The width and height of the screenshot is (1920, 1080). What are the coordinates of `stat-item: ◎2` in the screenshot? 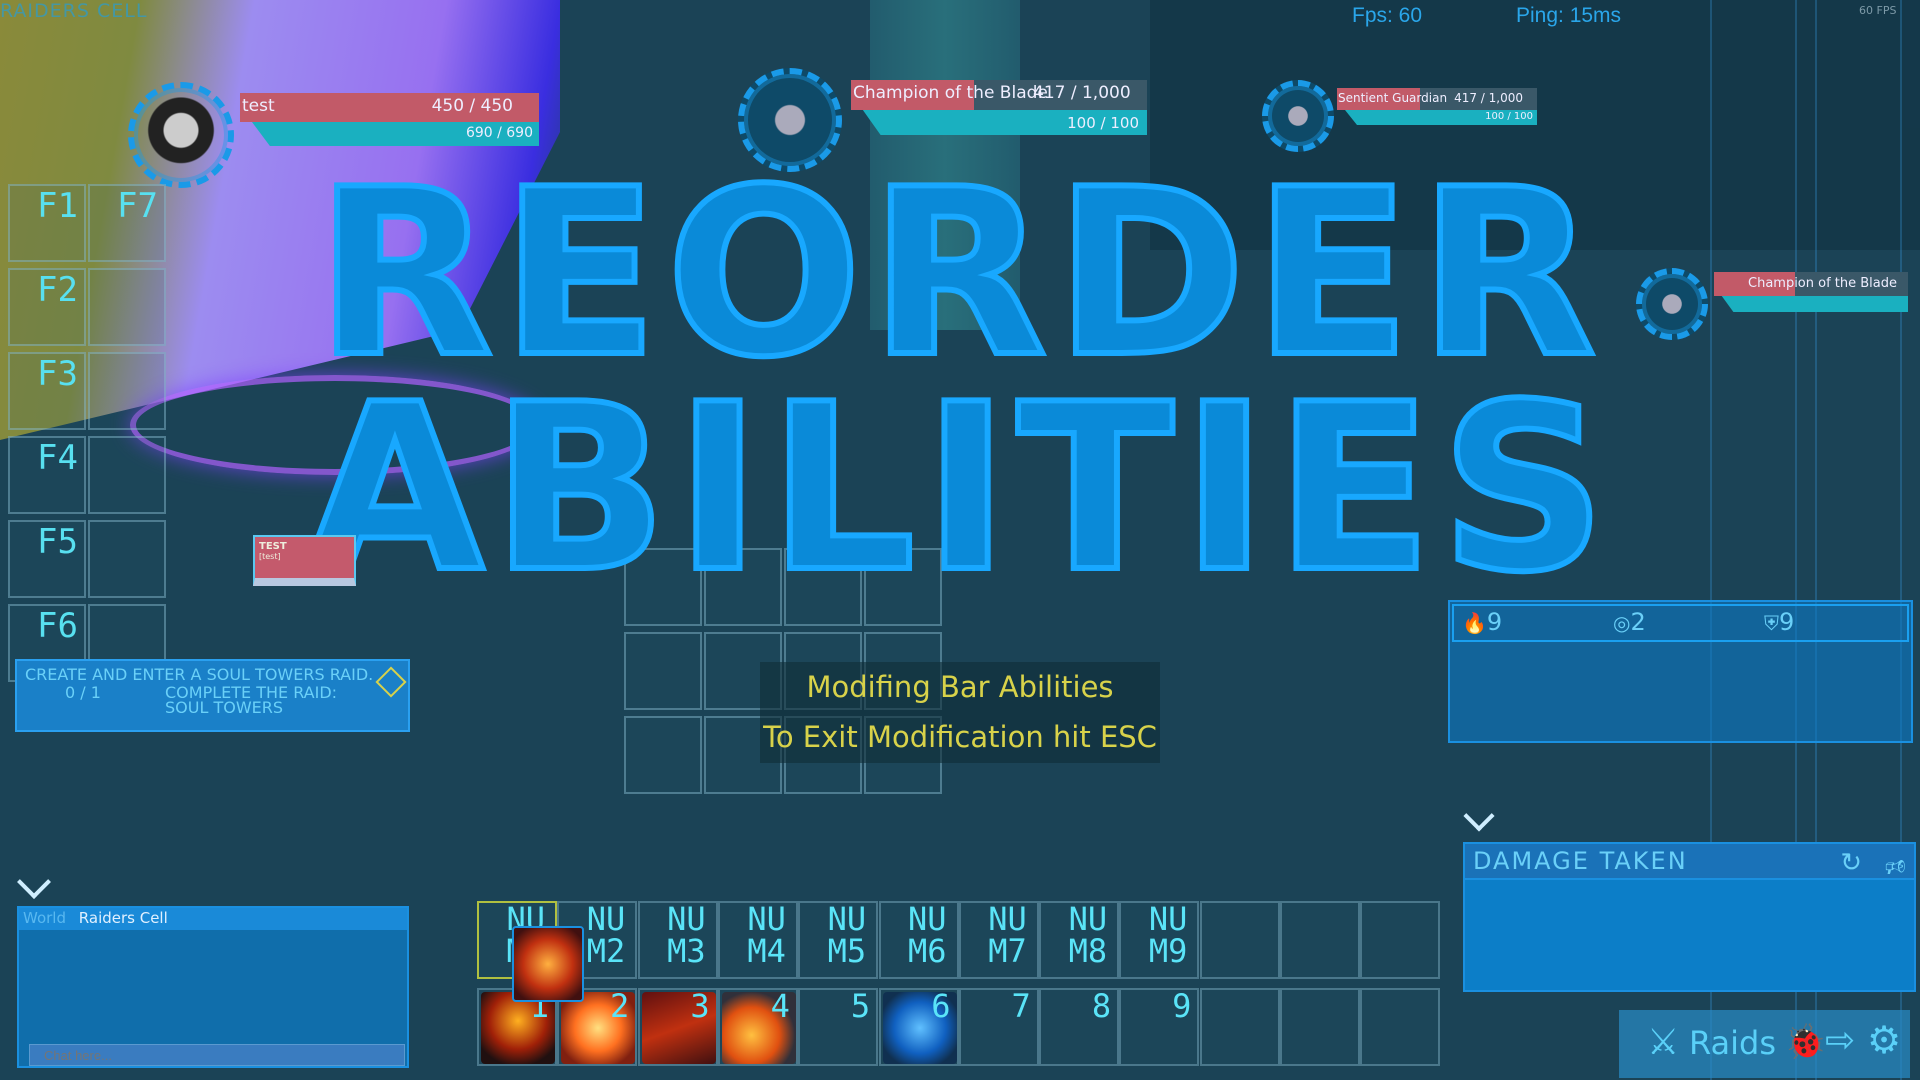 It's located at (1680, 623).